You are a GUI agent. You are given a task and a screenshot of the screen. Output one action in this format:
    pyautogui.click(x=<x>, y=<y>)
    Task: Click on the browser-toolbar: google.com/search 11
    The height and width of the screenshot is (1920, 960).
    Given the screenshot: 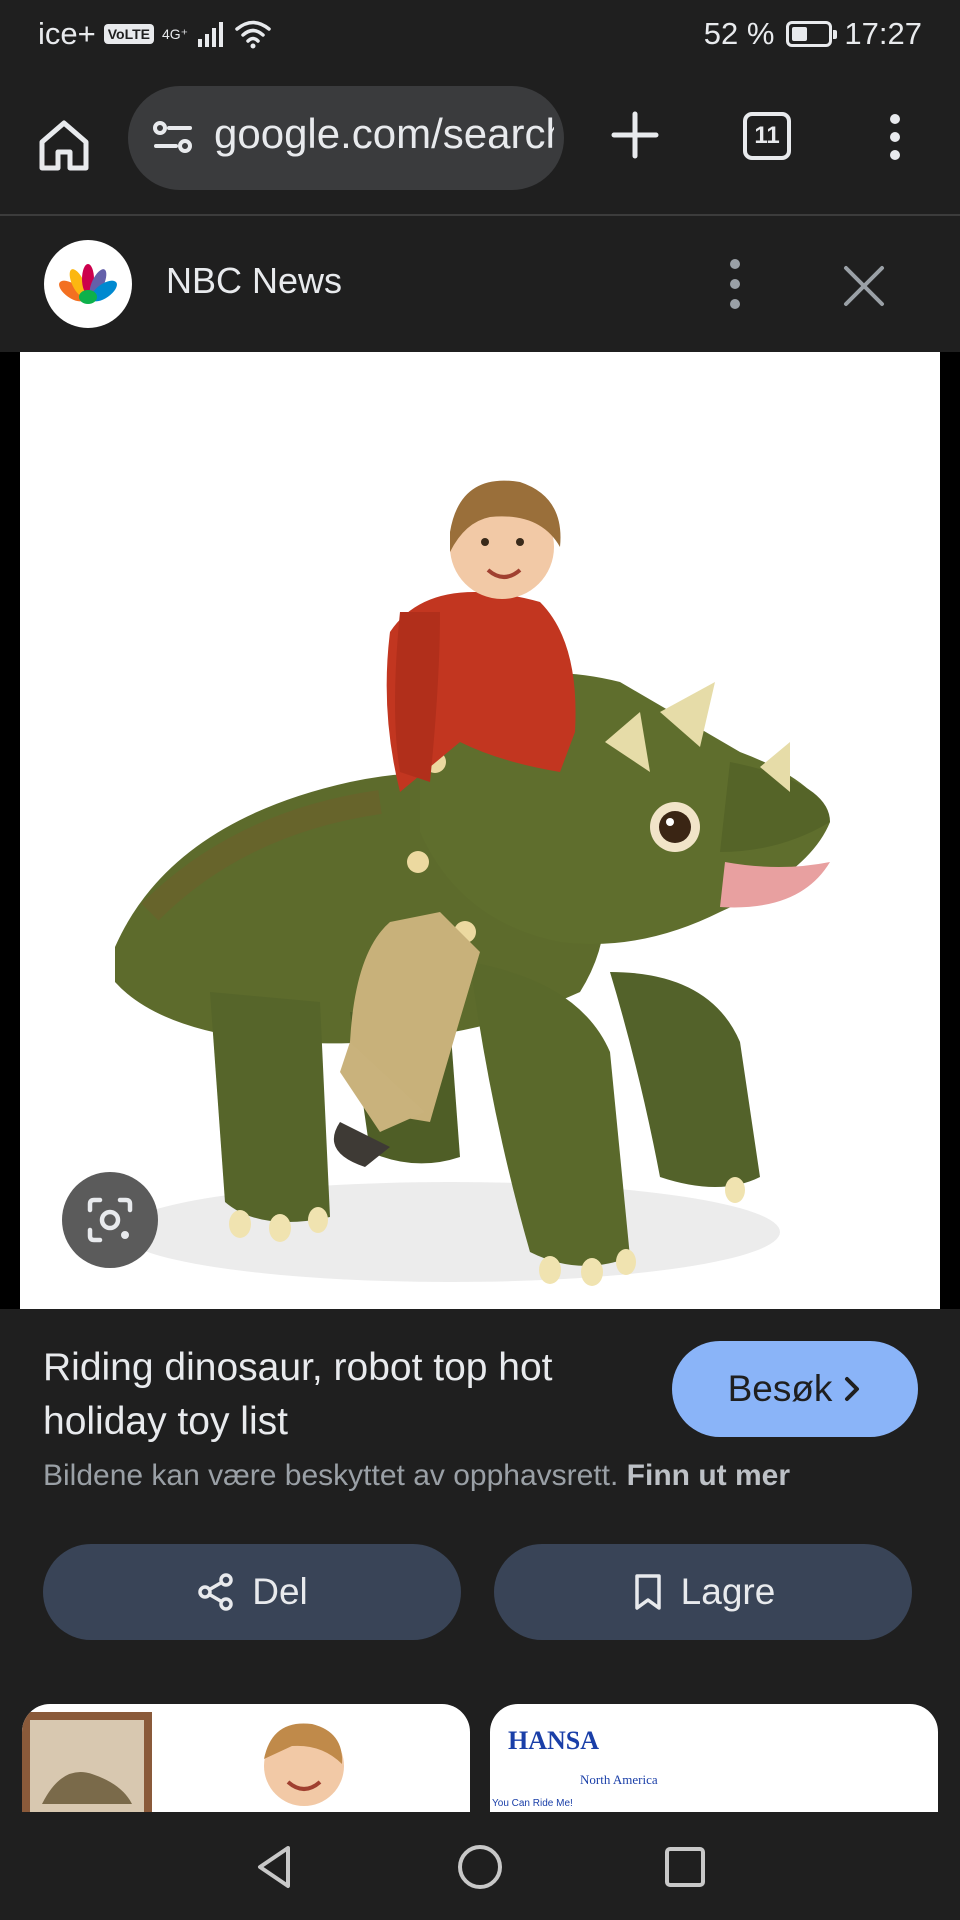 What is the action you would take?
    pyautogui.click(x=480, y=142)
    